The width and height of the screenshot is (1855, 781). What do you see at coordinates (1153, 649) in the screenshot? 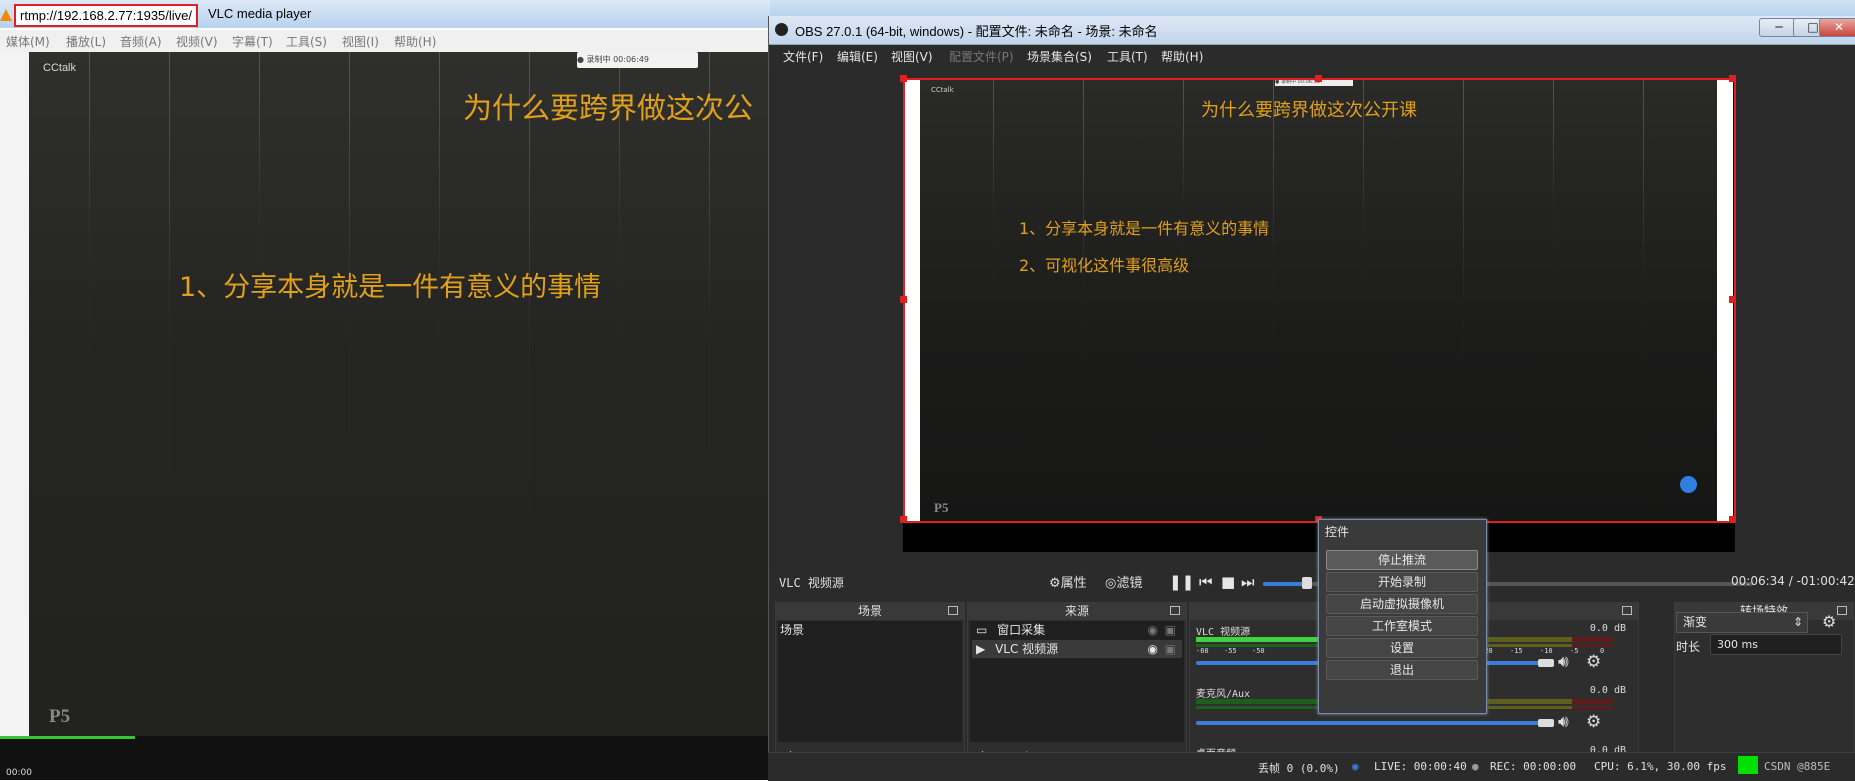
I see `visibility-icon: ◉` at bounding box center [1153, 649].